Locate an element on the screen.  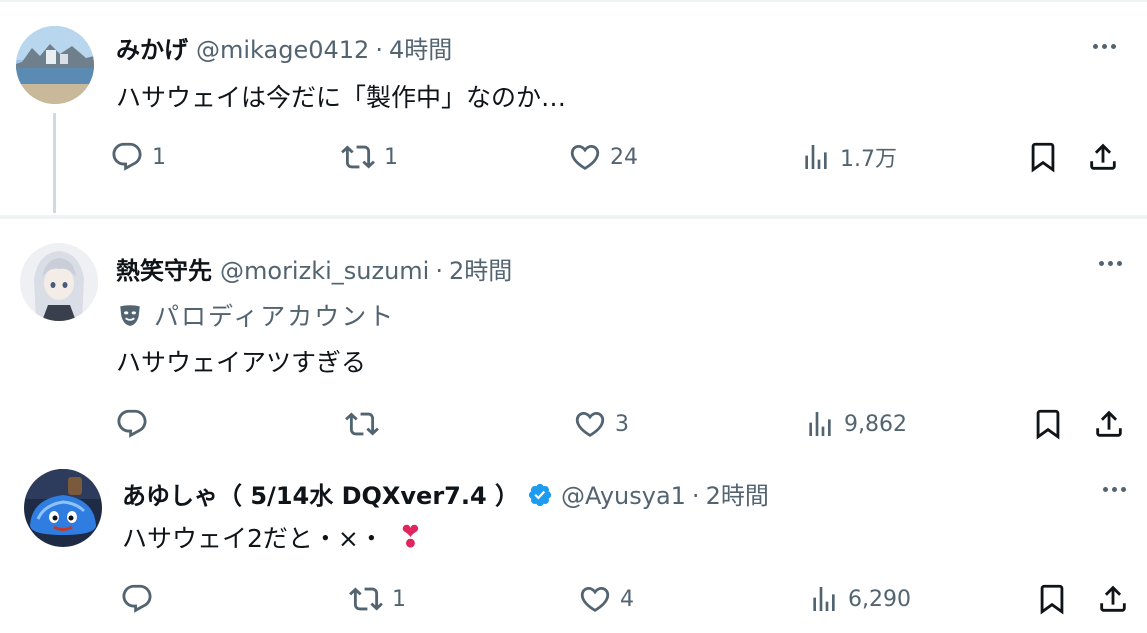
display-name: あゆしゃ（ 5/14水 DQXver7.4 ） is located at coordinates (320, 493).